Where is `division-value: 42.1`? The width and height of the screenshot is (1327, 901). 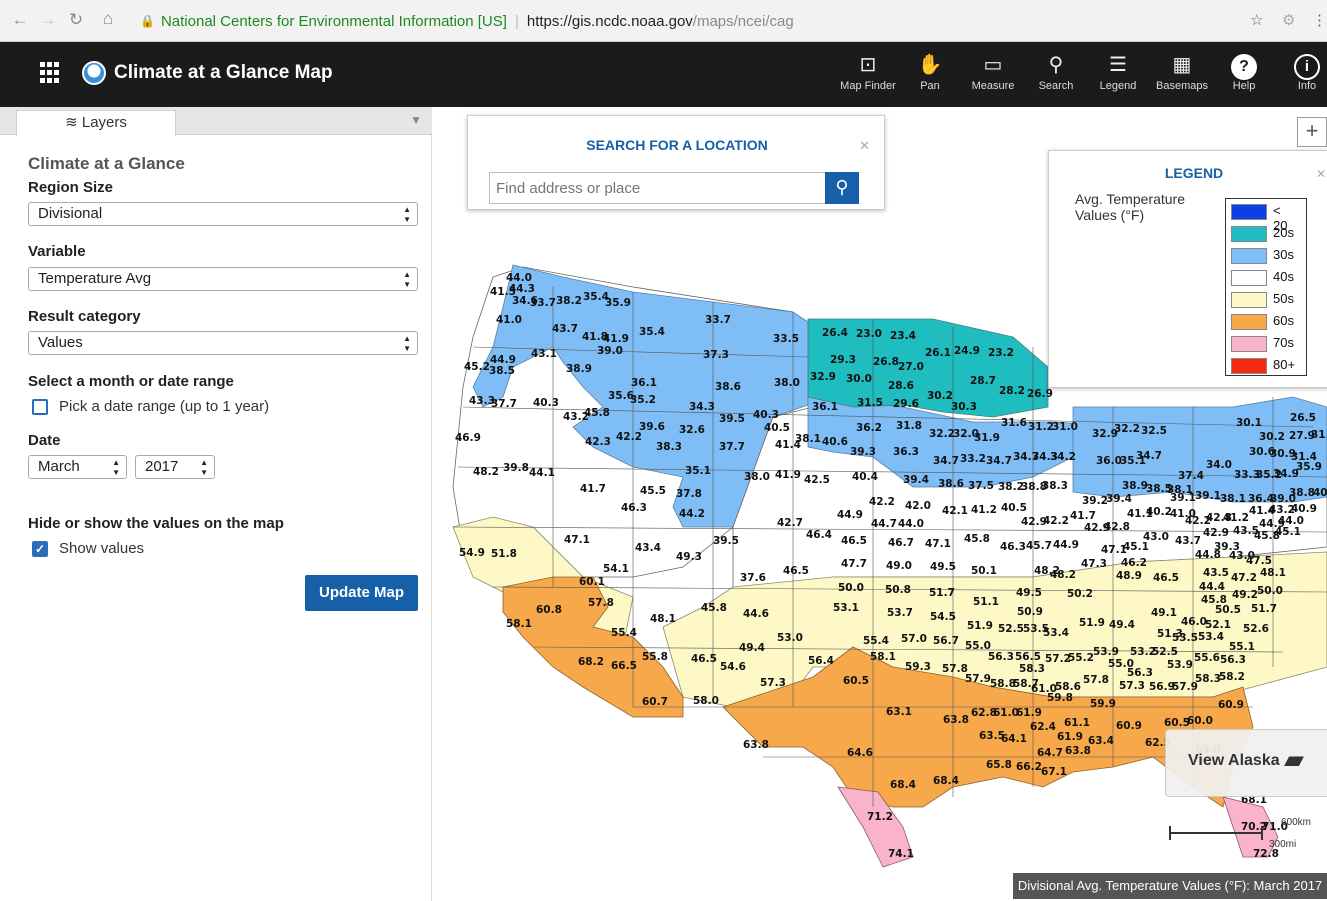 division-value: 42.1 is located at coordinates (955, 511).